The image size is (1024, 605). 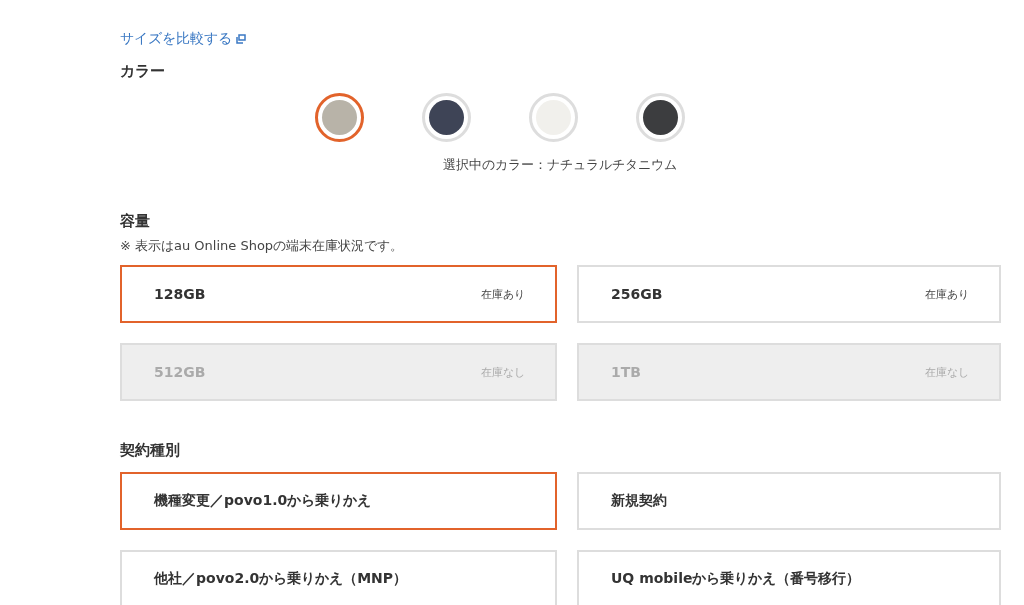 What do you see at coordinates (560, 165) in the screenshot?
I see `selected-color-label: 選択中のカラー：ナチュラルチタニウム` at bounding box center [560, 165].